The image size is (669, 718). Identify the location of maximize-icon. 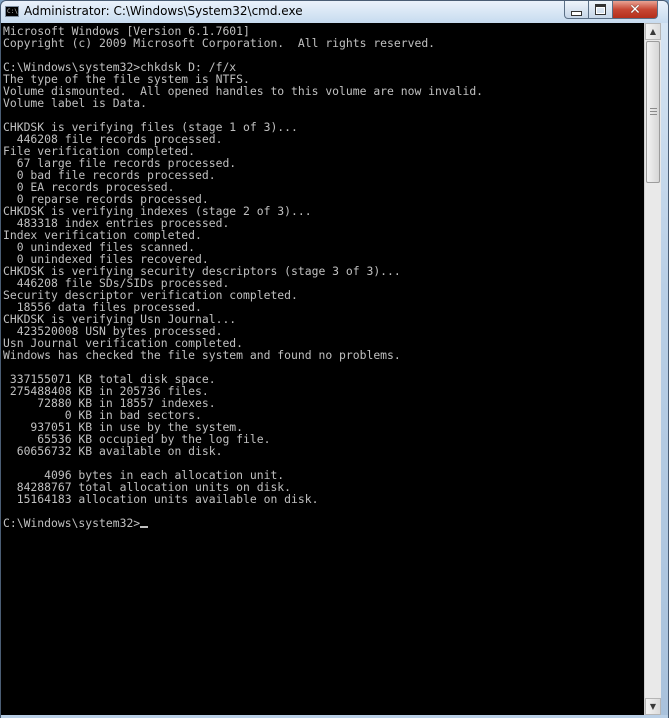
(600, 9).